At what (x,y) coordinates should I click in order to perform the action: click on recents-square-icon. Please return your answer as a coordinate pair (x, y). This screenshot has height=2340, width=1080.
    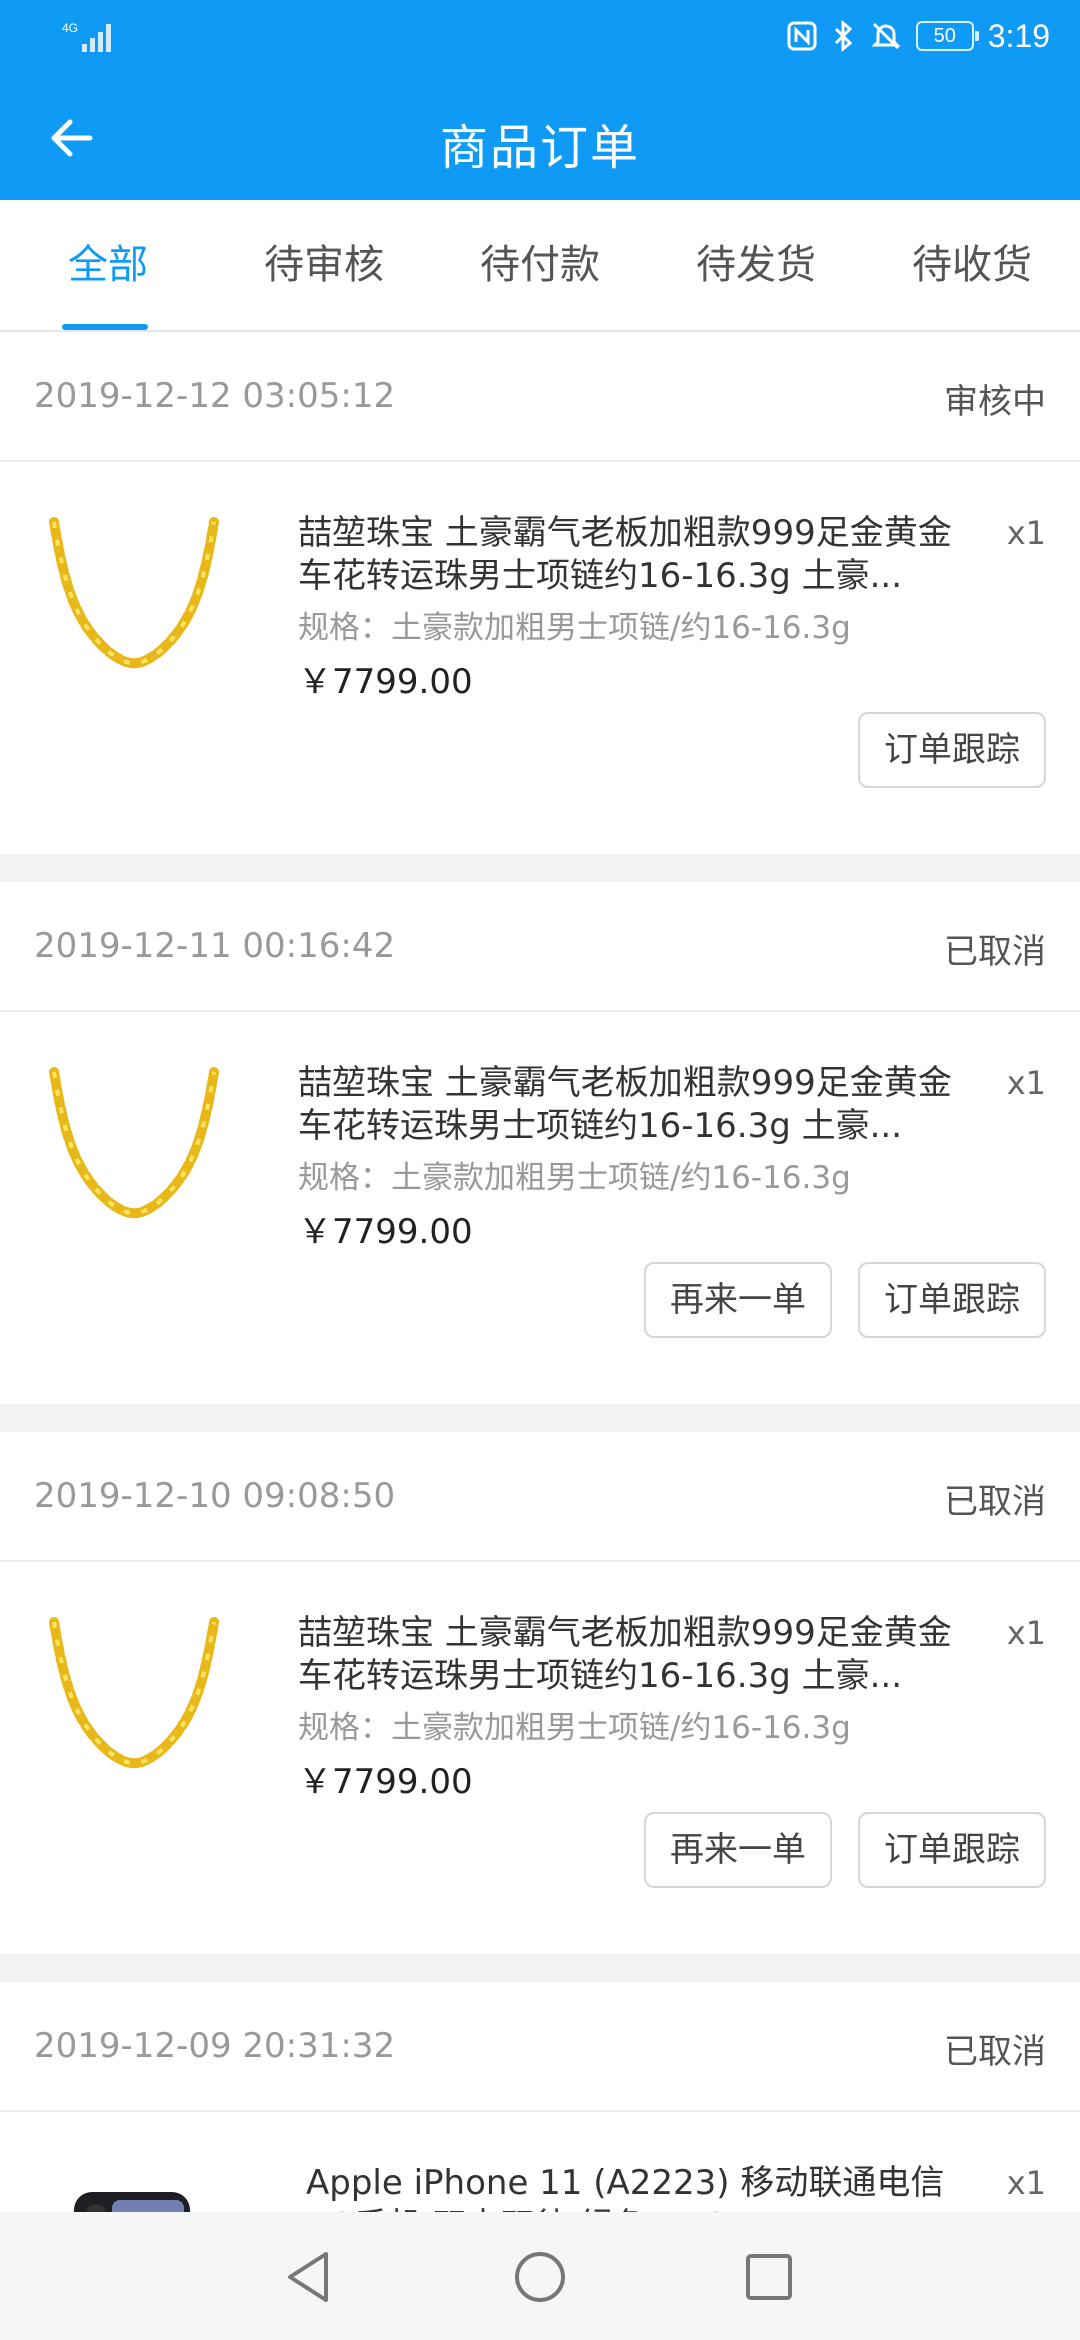
    Looking at the image, I should click on (769, 2277).